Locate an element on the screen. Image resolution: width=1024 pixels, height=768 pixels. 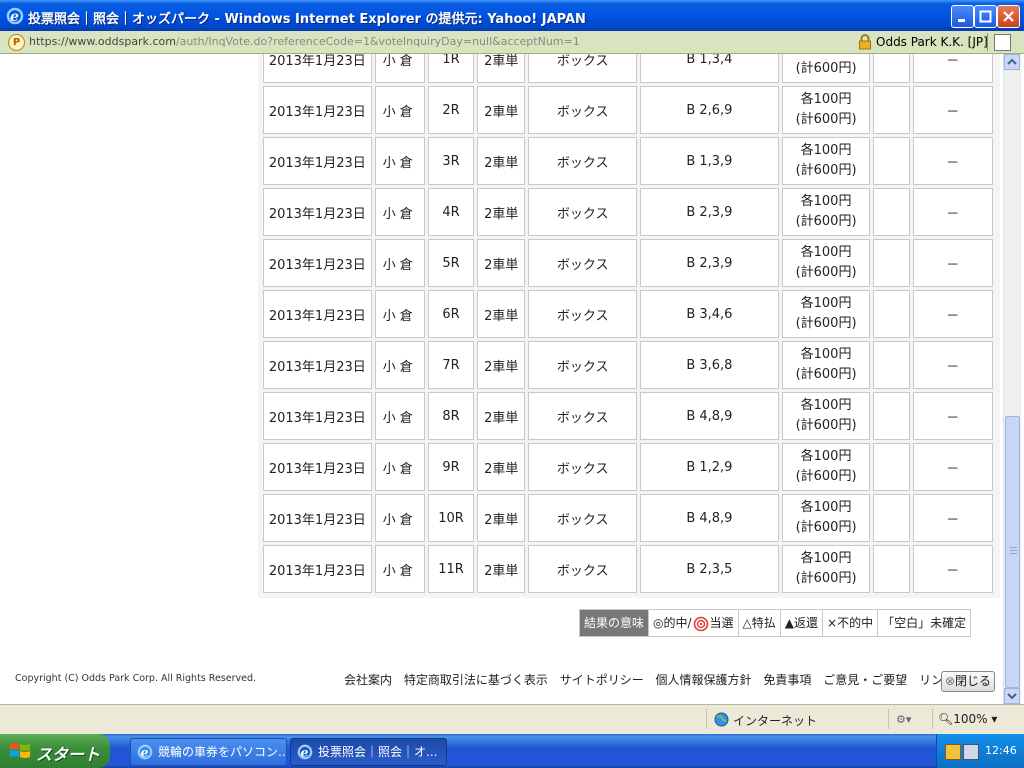
footer-link-commercial-law: 特定商取引法に基づく表示 is located at coordinates (476, 680).